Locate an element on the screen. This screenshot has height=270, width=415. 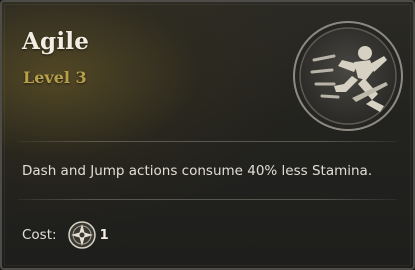
skill-level: Level 3 is located at coordinates (55, 77).